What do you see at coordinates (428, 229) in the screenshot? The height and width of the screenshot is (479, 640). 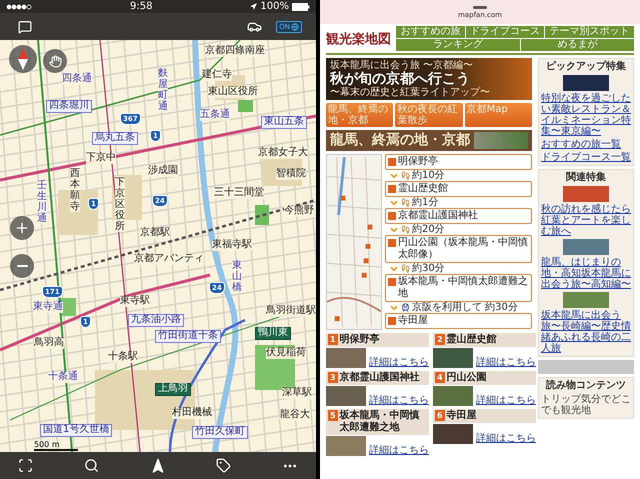 I see `travel-time: 約20分` at bounding box center [428, 229].